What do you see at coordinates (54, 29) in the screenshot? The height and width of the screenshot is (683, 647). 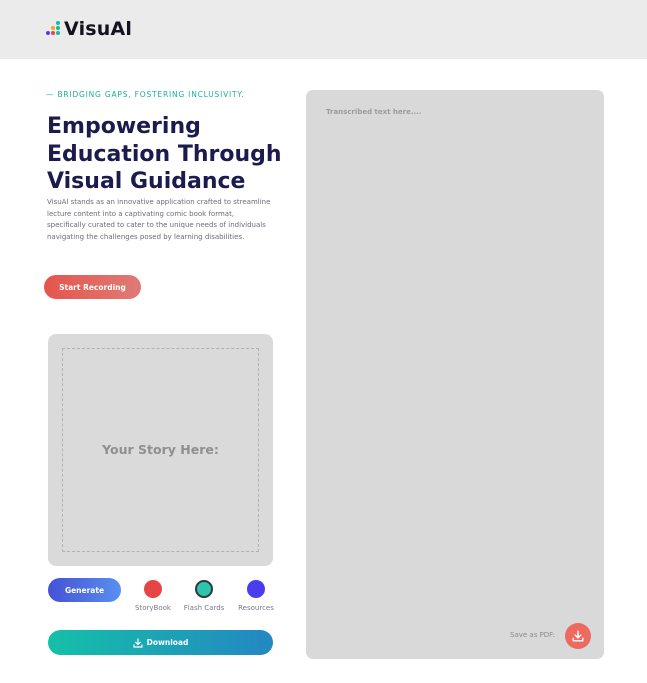 I see `logo-dots-icon` at bounding box center [54, 29].